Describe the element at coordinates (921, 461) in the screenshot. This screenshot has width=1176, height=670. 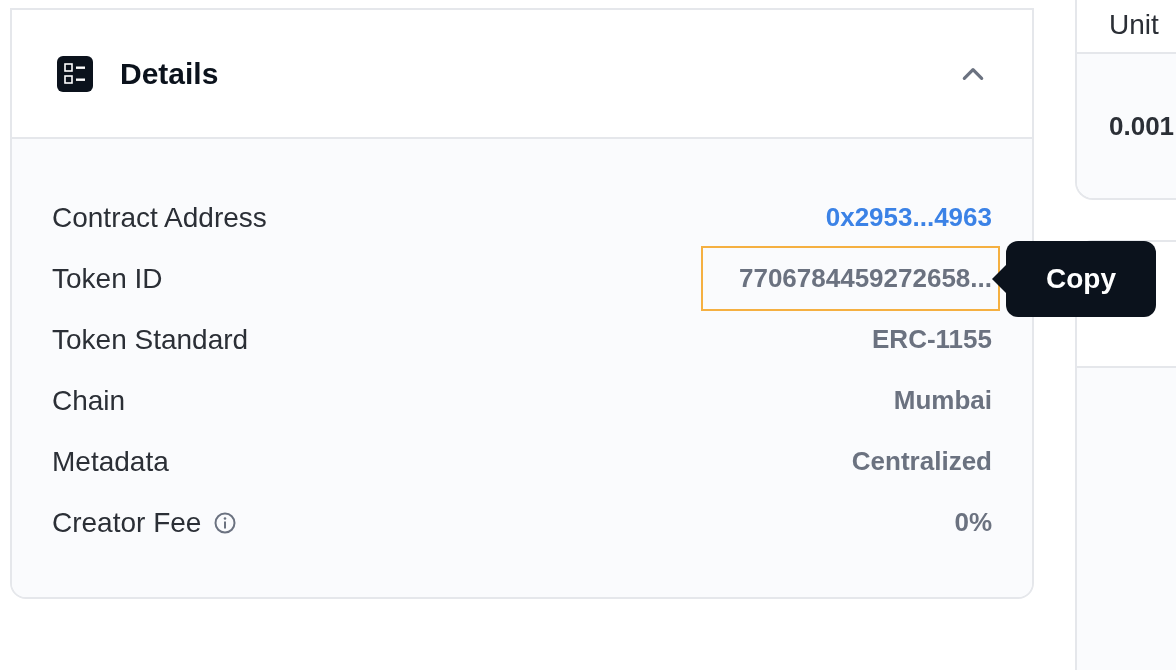
I see `field-value: Centralized` at that location.